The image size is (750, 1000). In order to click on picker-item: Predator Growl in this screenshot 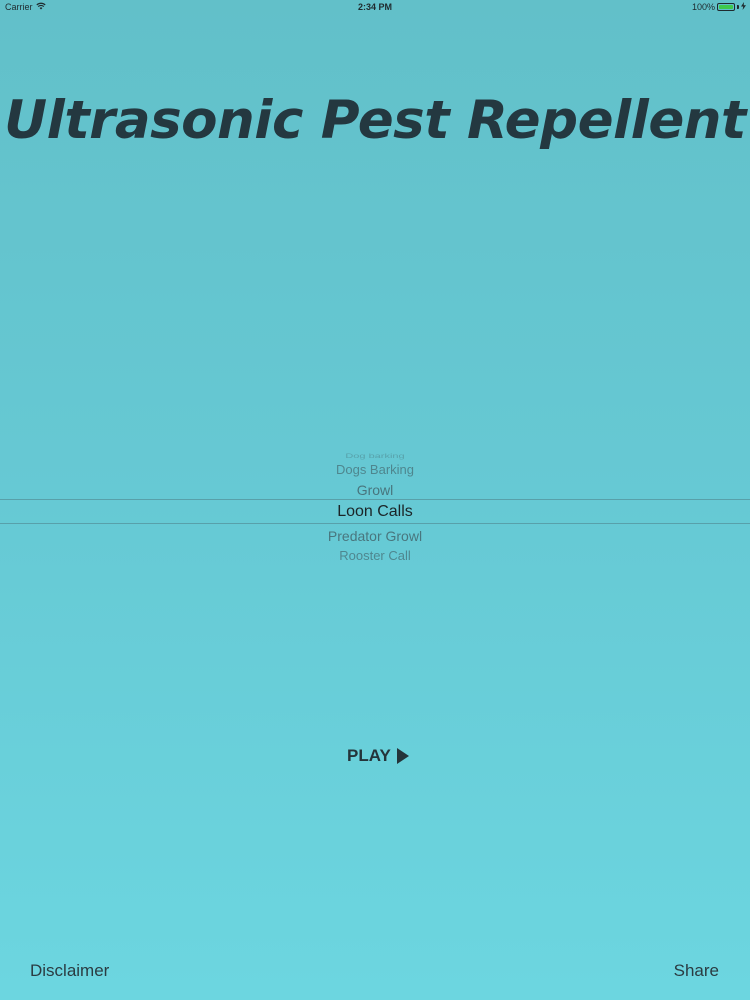, I will do `click(375, 536)`.